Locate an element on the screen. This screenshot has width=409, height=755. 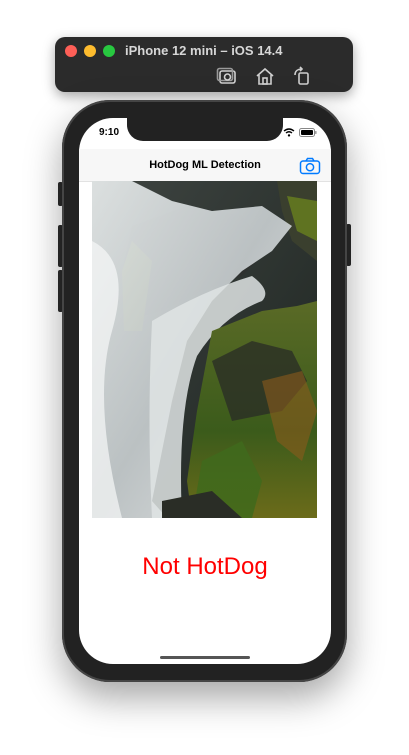
screenshot-icon is located at coordinates (227, 76).